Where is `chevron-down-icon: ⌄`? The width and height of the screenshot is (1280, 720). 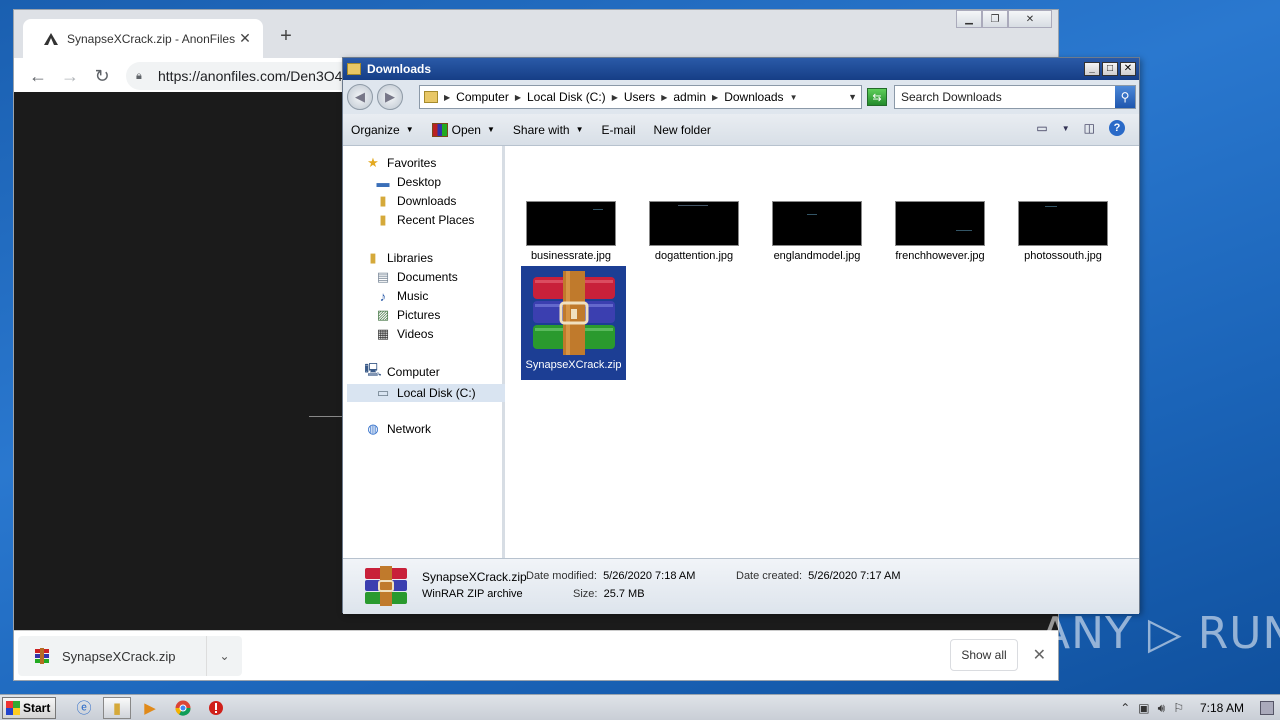
chevron-down-icon: ⌄ is located at coordinates (224, 656).